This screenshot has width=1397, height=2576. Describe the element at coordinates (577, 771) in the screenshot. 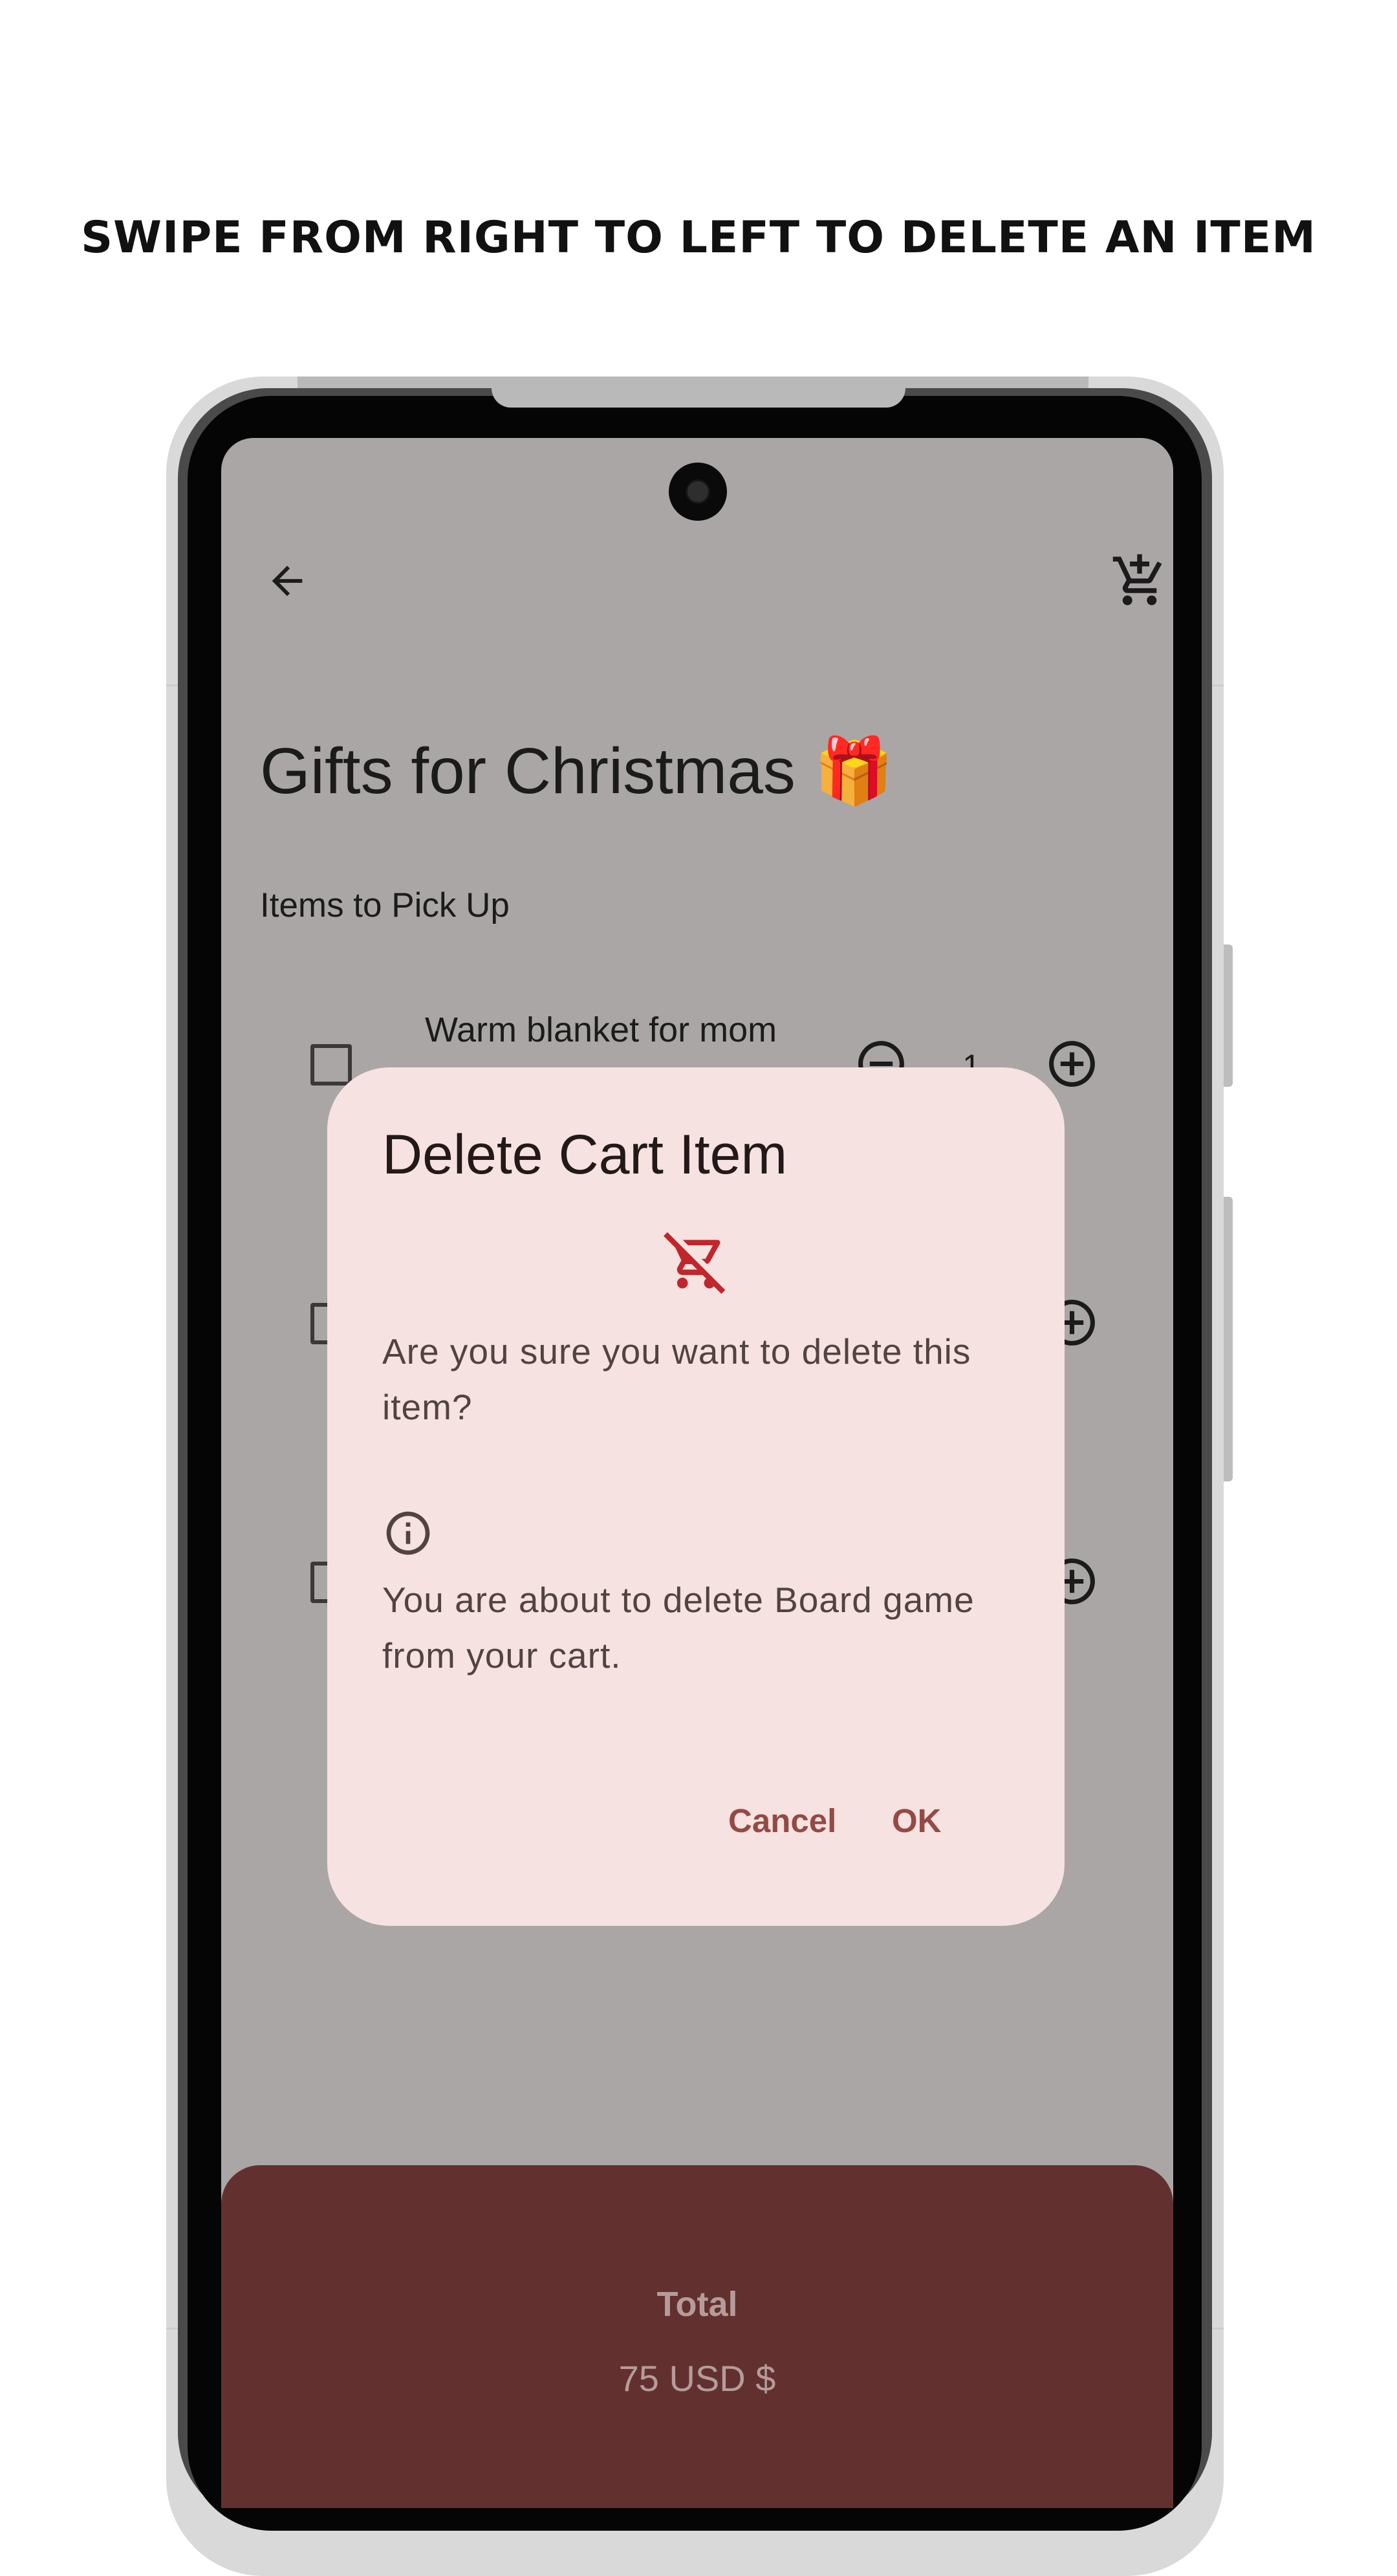

I see `page-title: Gifts for Christmas 🎁` at that location.